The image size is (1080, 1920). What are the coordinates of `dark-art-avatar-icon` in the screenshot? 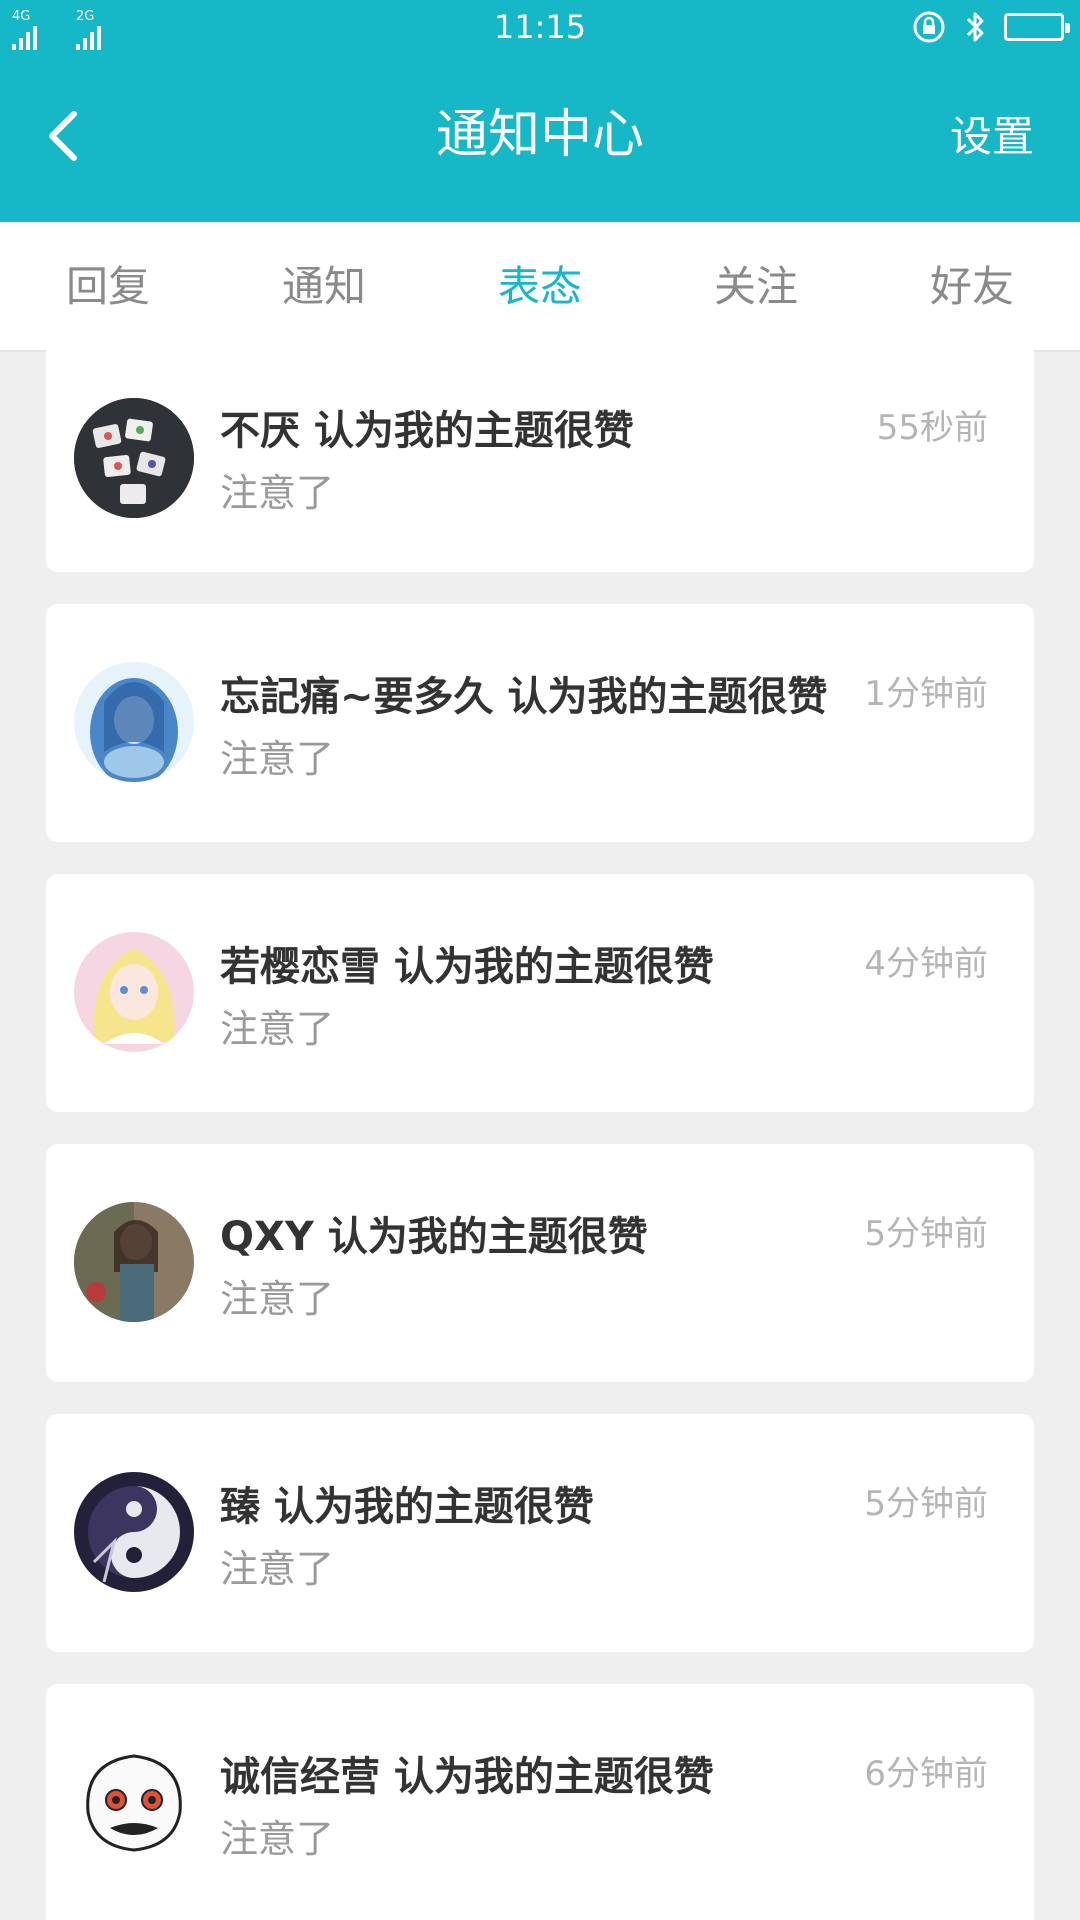 It's located at (134, 1532).